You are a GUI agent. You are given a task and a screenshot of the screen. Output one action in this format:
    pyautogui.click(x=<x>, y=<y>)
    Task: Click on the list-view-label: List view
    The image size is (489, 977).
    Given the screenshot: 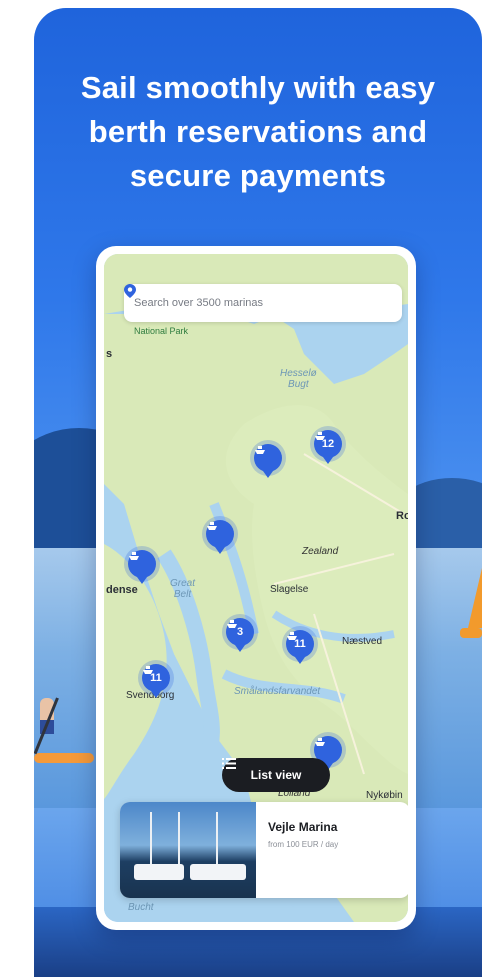 What is the action you would take?
    pyautogui.click(x=276, y=775)
    